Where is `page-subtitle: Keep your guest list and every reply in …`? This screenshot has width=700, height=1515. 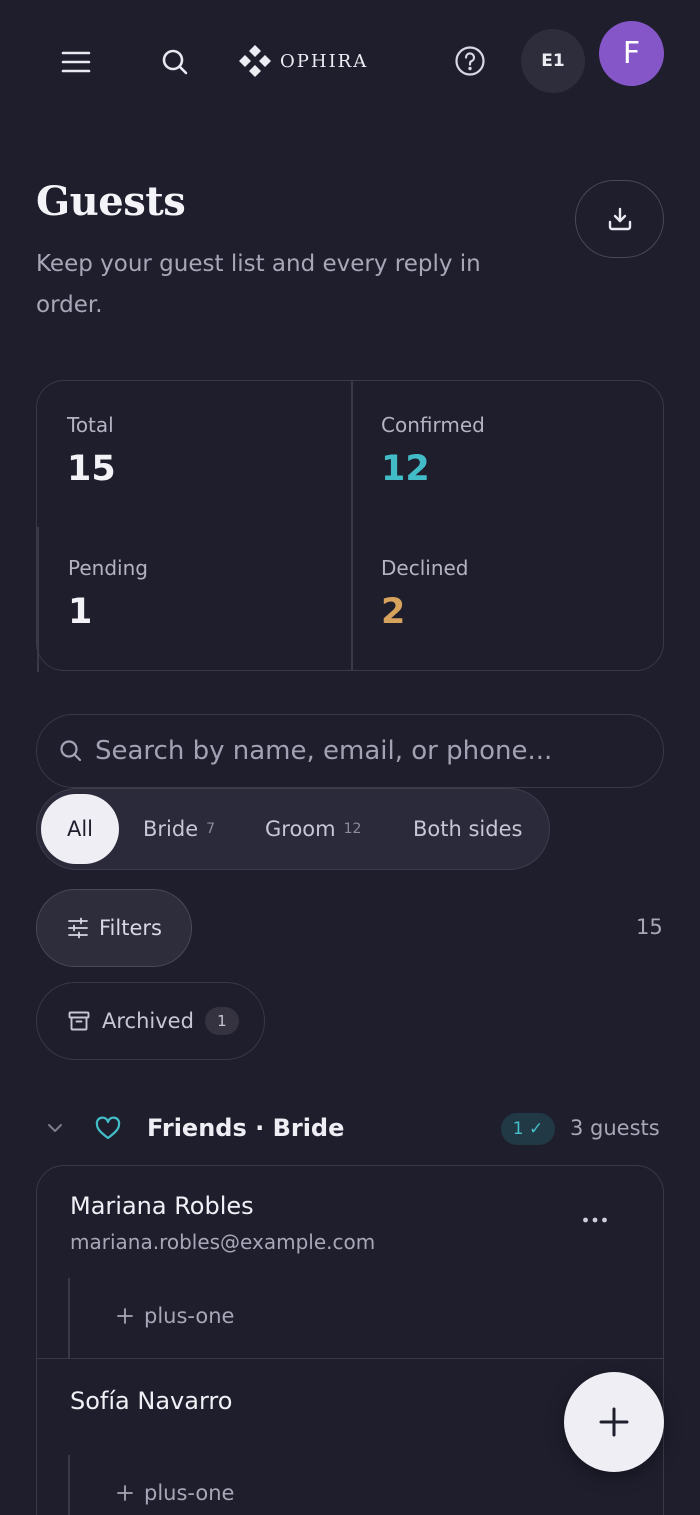
page-subtitle: Keep your guest list and every reply in … is located at coordinates (258, 284).